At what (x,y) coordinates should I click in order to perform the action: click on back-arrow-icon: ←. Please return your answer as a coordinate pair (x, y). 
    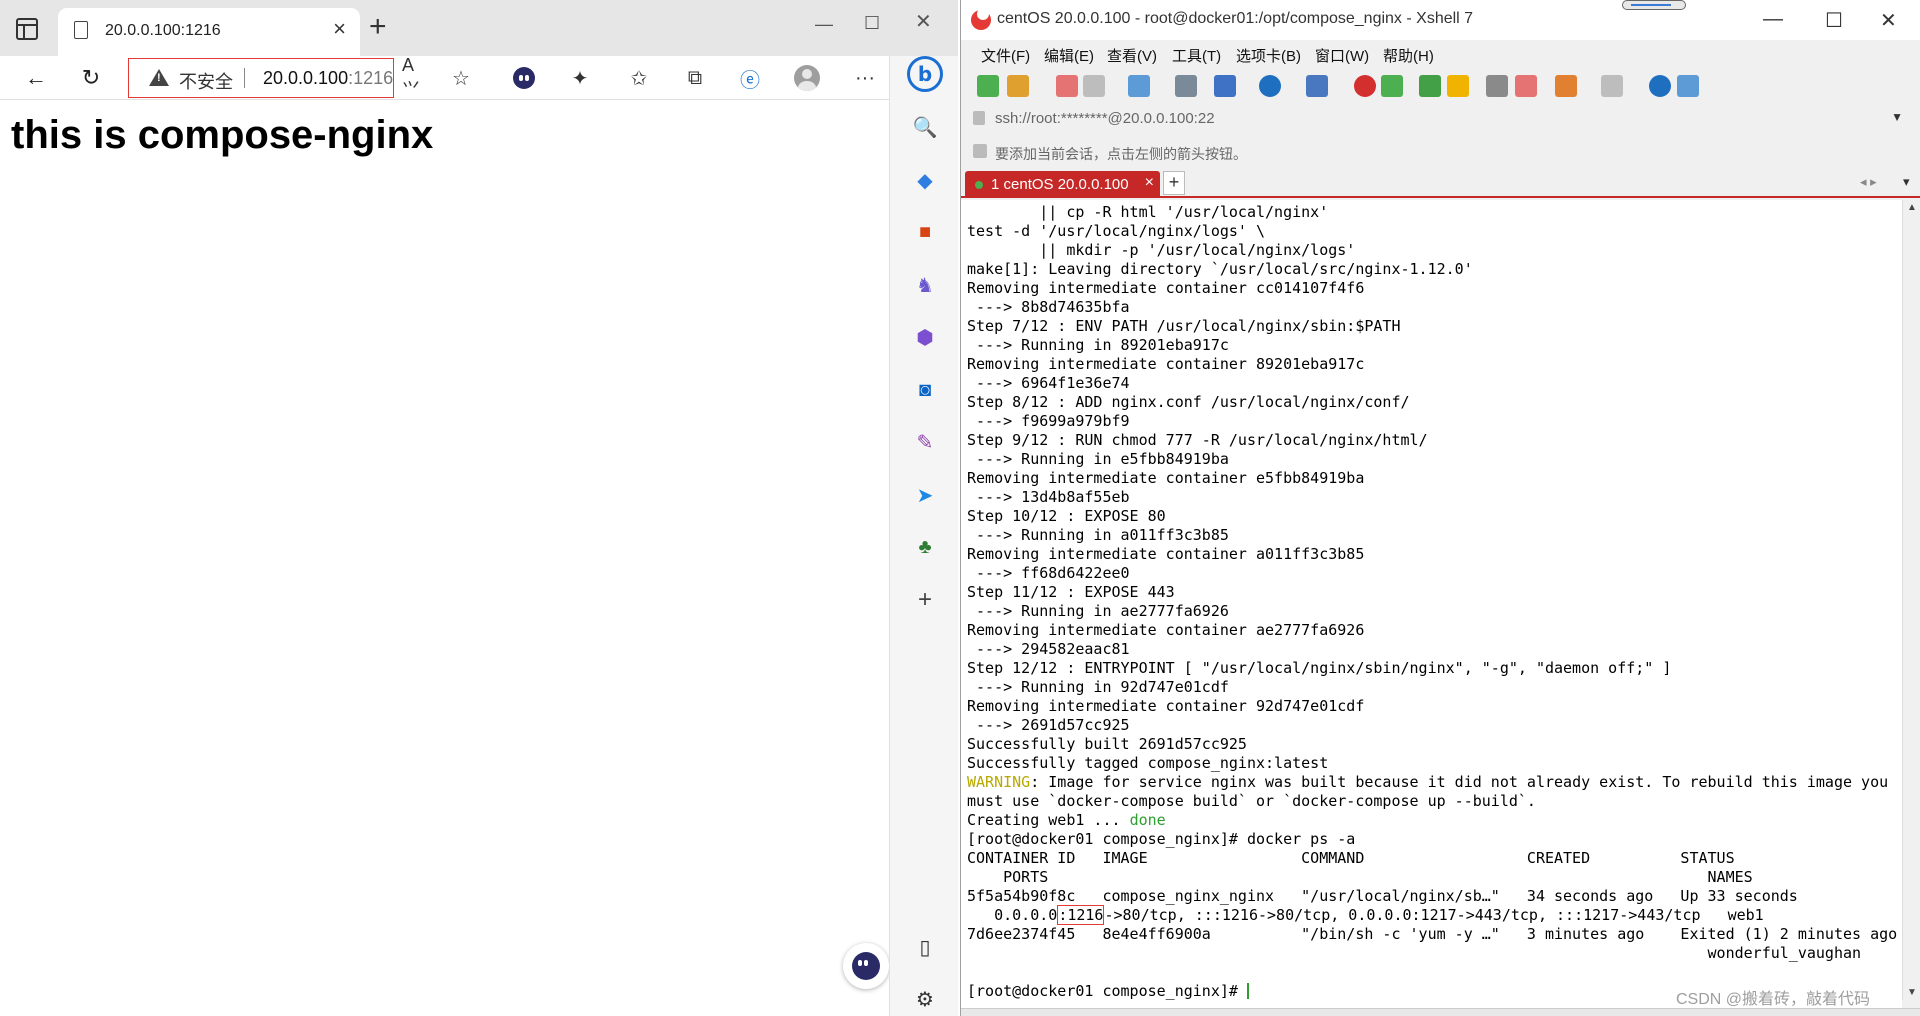
    Looking at the image, I should click on (36, 78).